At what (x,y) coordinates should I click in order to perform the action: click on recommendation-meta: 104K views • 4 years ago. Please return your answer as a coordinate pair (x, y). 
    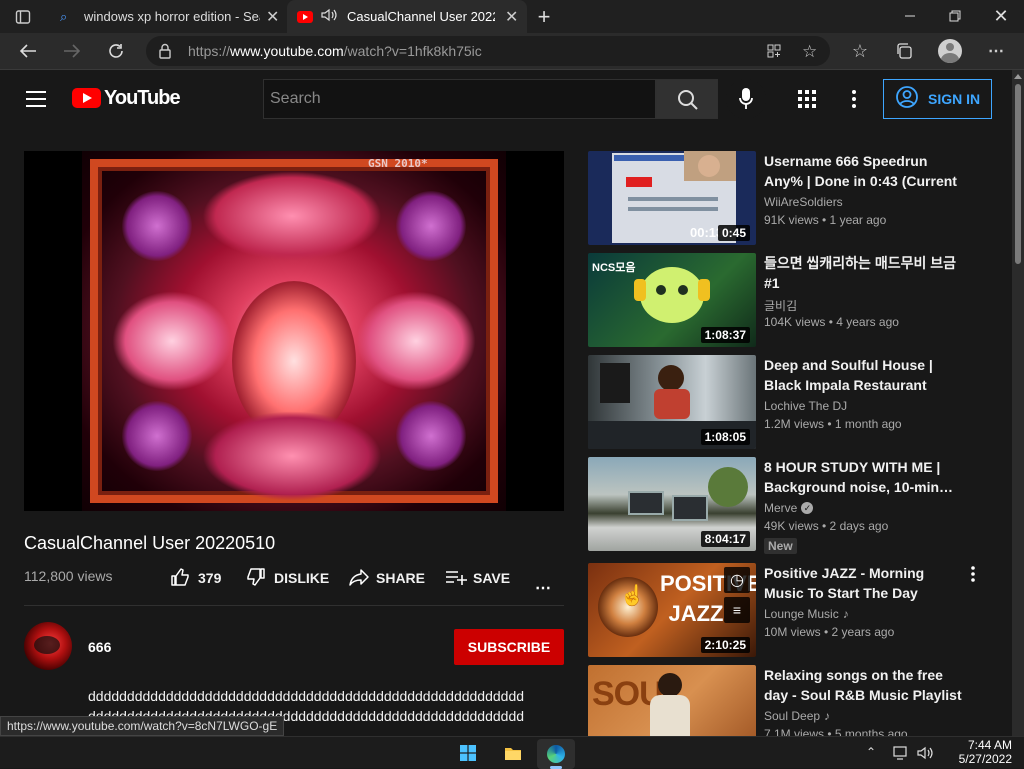
    Looking at the image, I should click on (831, 322).